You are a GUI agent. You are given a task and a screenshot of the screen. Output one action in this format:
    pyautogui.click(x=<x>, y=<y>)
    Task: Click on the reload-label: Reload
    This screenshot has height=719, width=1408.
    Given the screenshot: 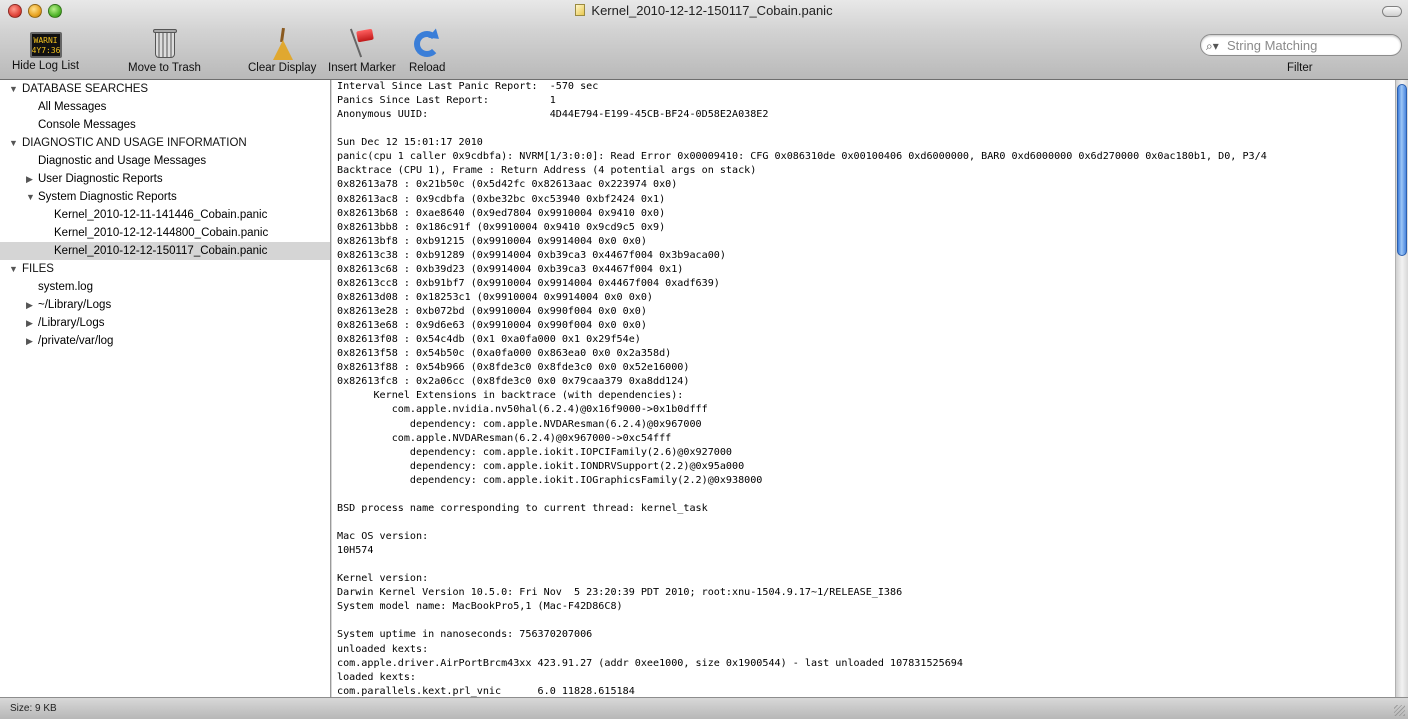 What is the action you would take?
    pyautogui.click(x=427, y=68)
    